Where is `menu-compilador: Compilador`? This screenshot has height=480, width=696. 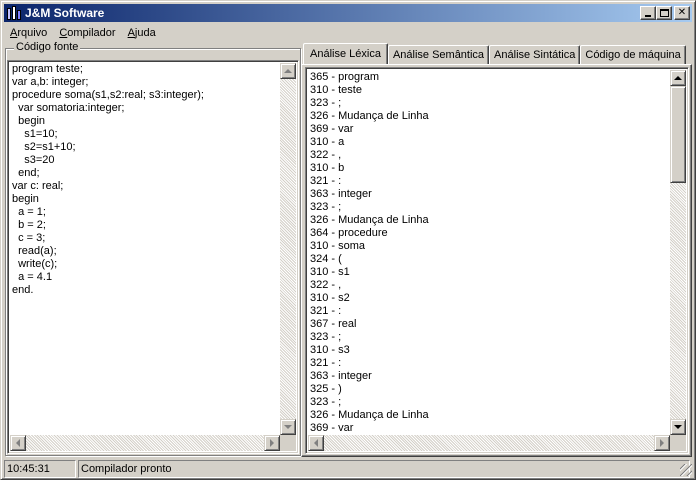
menu-compilador: Compilador is located at coordinates (87, 33).